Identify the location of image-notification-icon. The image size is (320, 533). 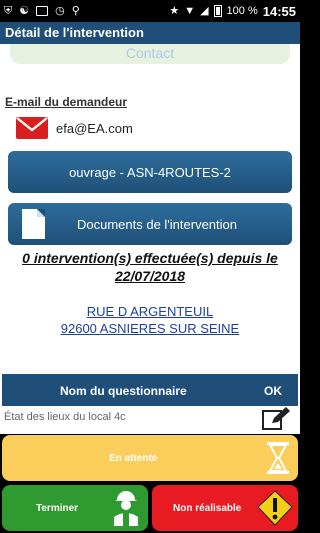
(42, 11).